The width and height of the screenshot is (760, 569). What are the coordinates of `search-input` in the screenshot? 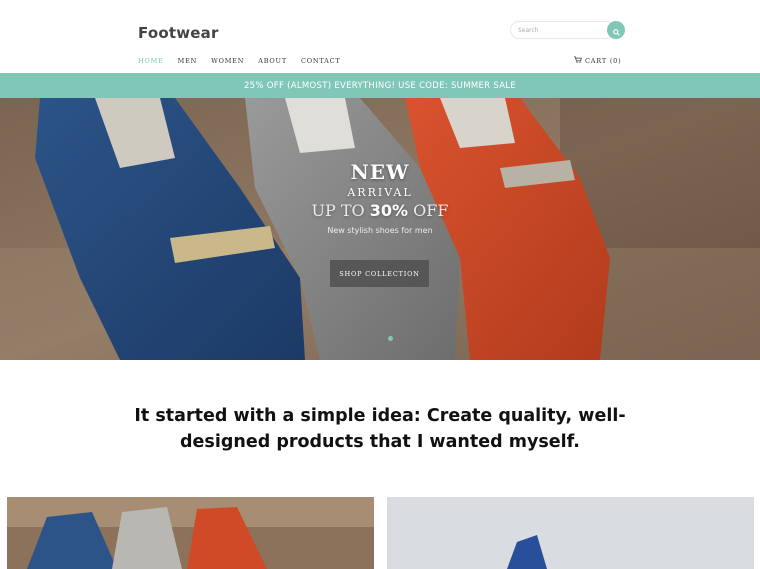 It's located at (562, 30).